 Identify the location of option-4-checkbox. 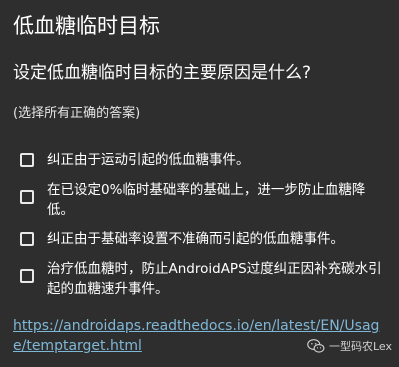
(27, 276).